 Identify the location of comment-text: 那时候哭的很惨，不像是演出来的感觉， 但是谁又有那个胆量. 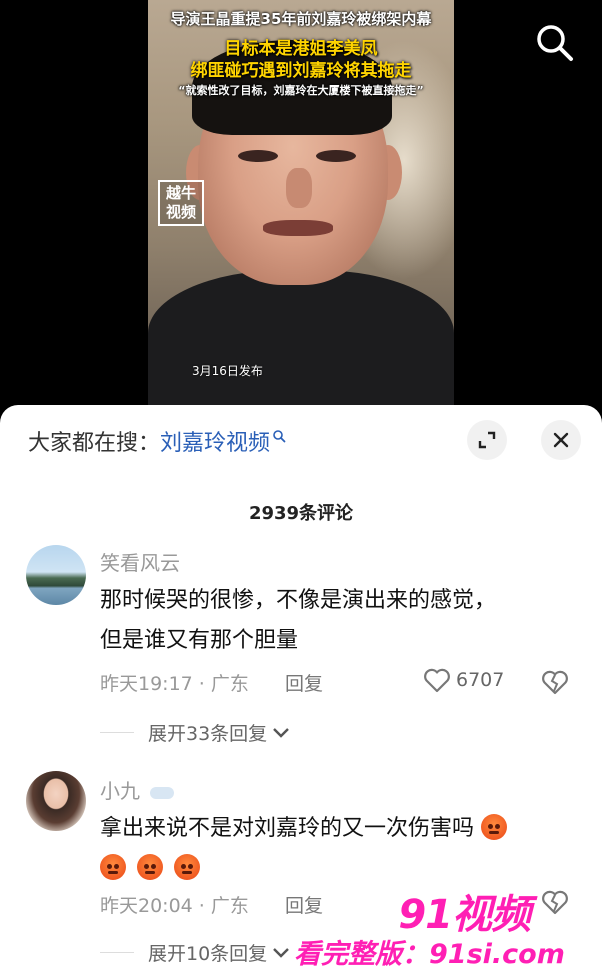
(335, 621).